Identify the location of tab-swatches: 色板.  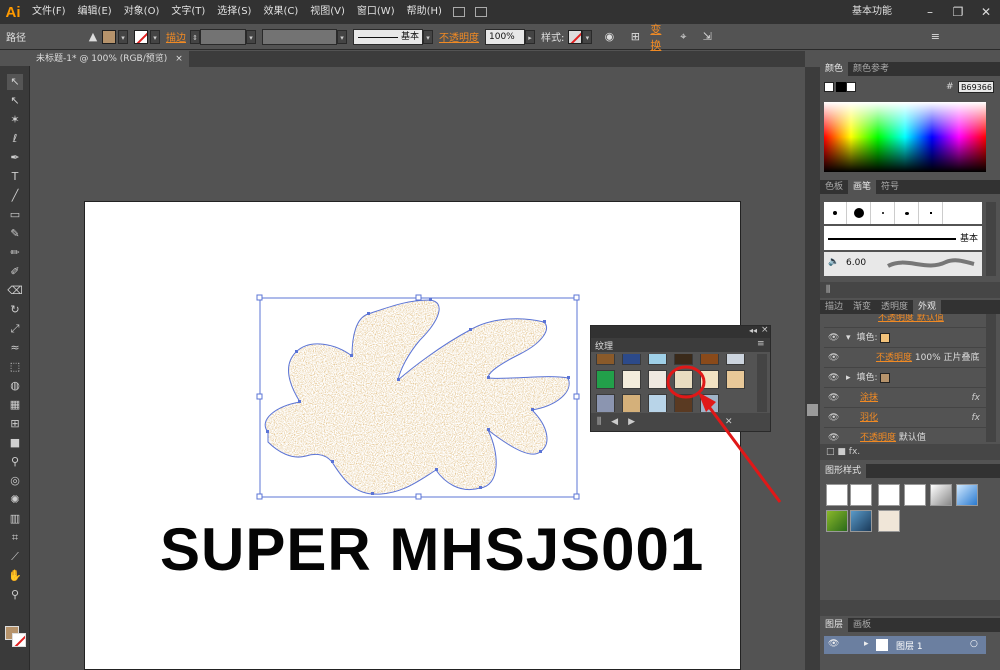
(834, 187).